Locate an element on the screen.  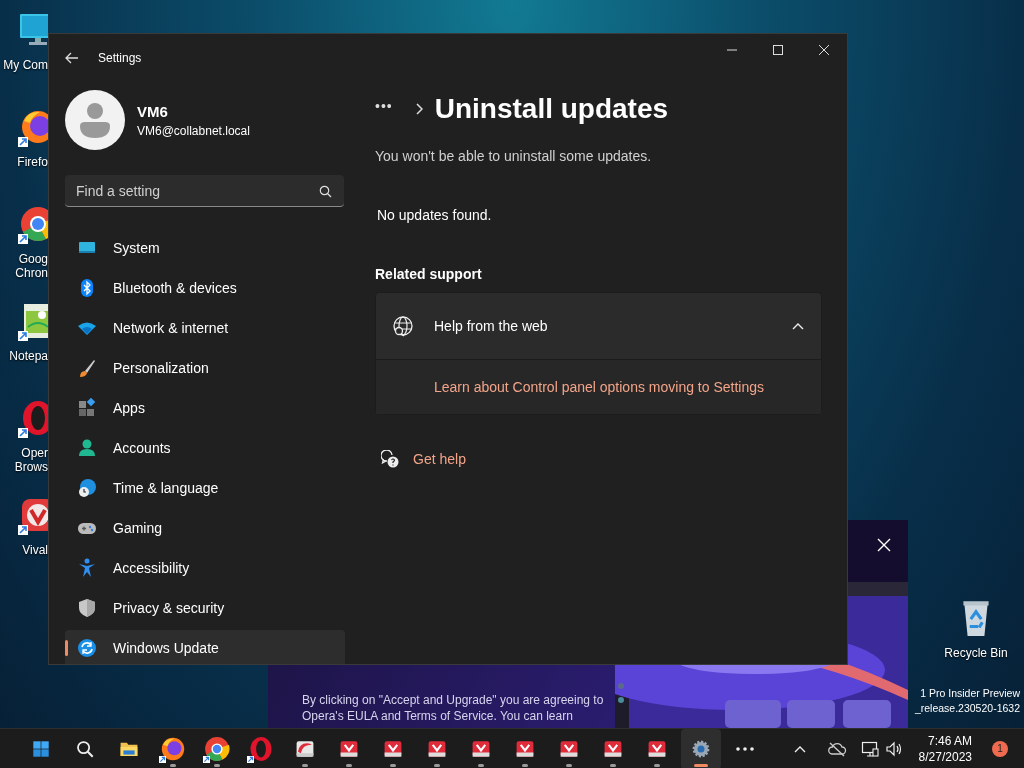
notification-badge: 1 is located at coordinates (1000, 748).